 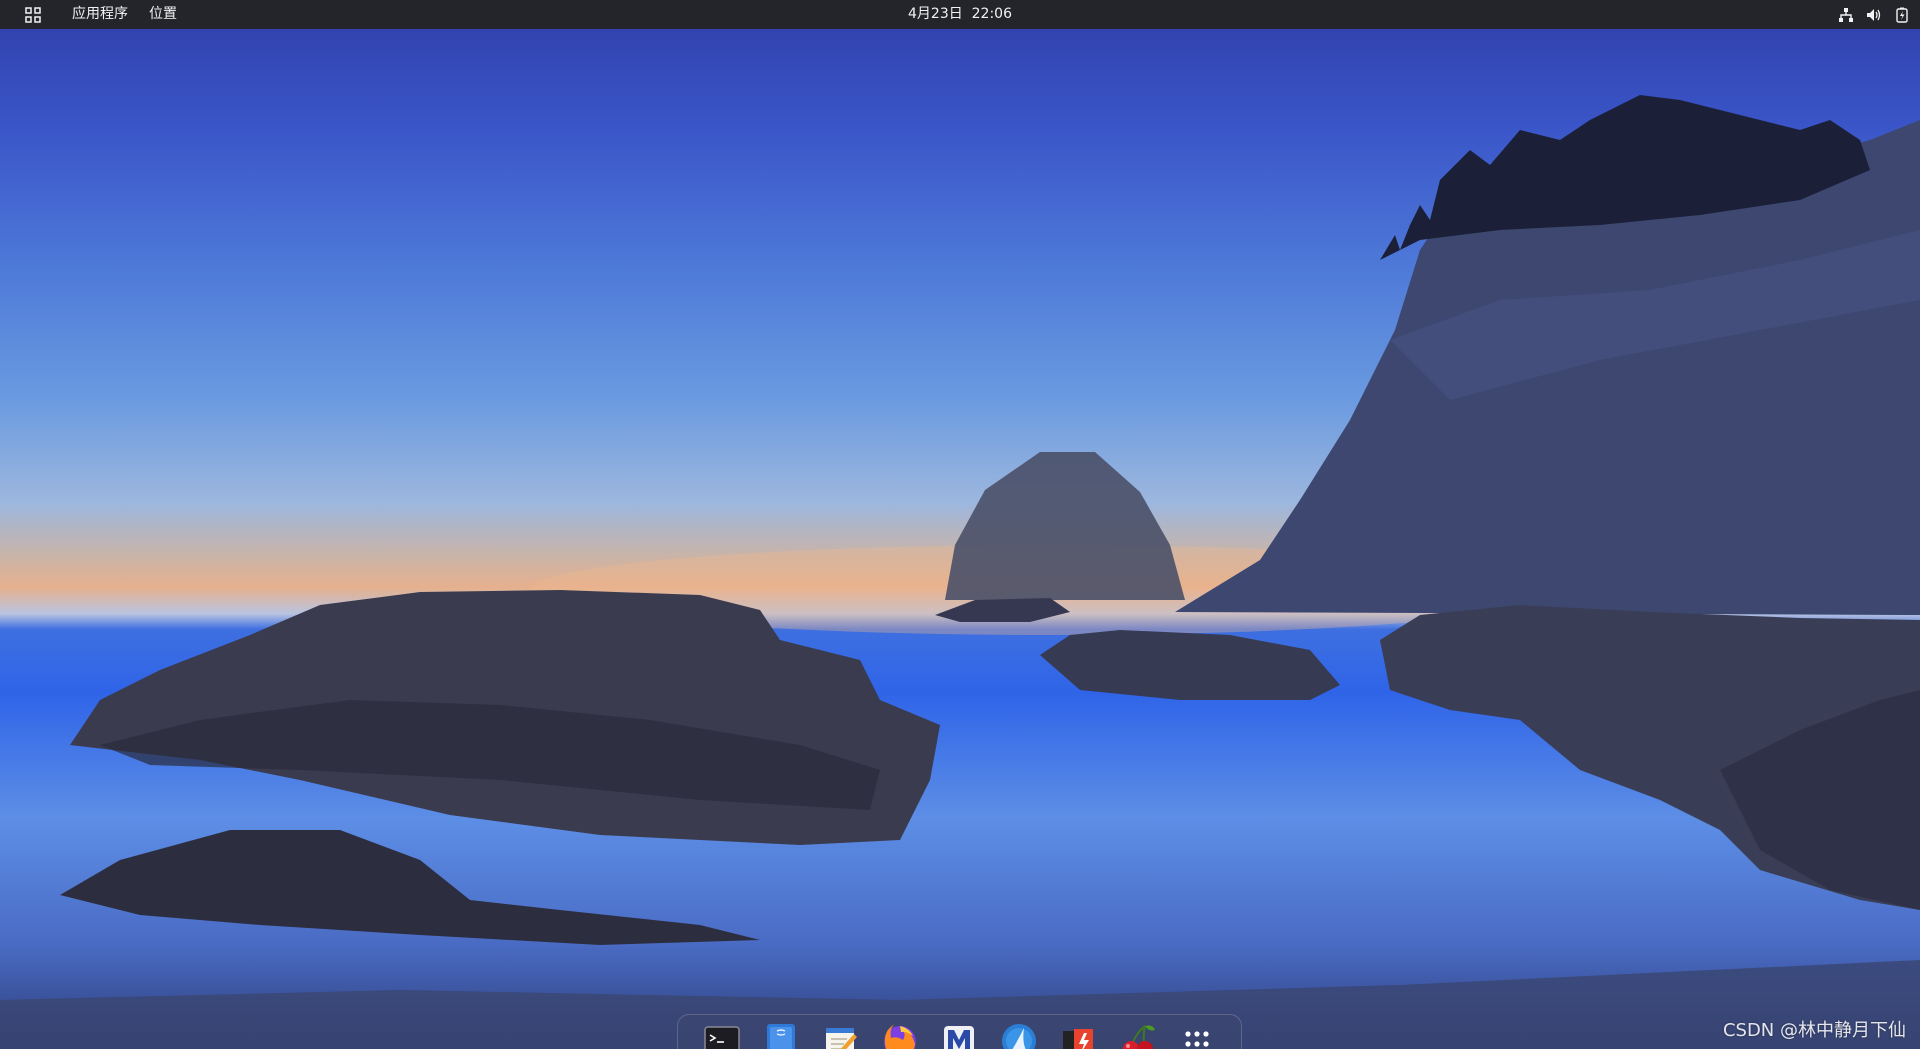 What do you see at coordinates (959, 1037) in the screenshot?
I see `m-app-icon` at bounding box center [959, 1037].